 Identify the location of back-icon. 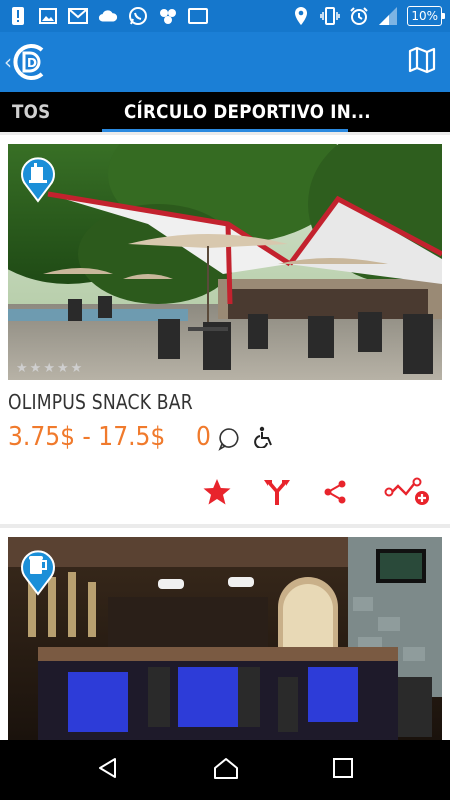
(107, 768).